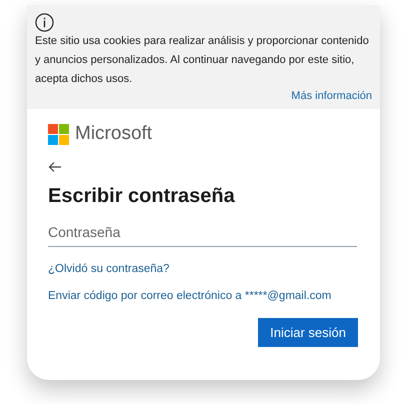 The height and width of the screenshot is (404, 409). I want to click on cookie-notice: Este sitio usa cookies para realizar análisis y proporcionar contenido y anuncios personalizados. Al continuar navegando por este sitio, acepta dichos usos., so click(202, 60).